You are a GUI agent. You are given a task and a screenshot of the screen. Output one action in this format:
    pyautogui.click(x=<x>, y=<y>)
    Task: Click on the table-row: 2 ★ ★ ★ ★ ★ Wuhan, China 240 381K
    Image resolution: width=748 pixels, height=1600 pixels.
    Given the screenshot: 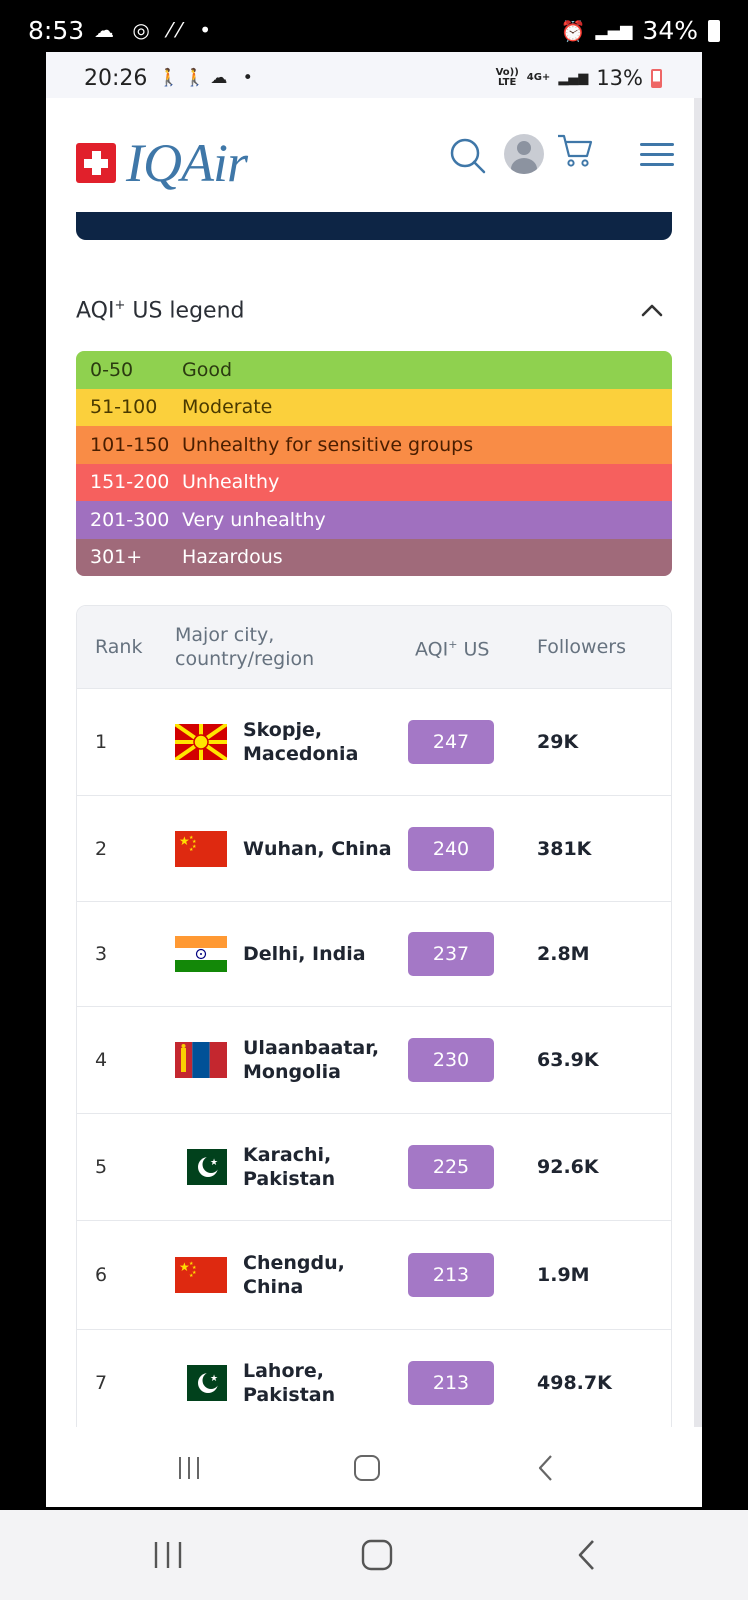 What is the action you would take?
    pyautogui.click(x=374, y=848)
    